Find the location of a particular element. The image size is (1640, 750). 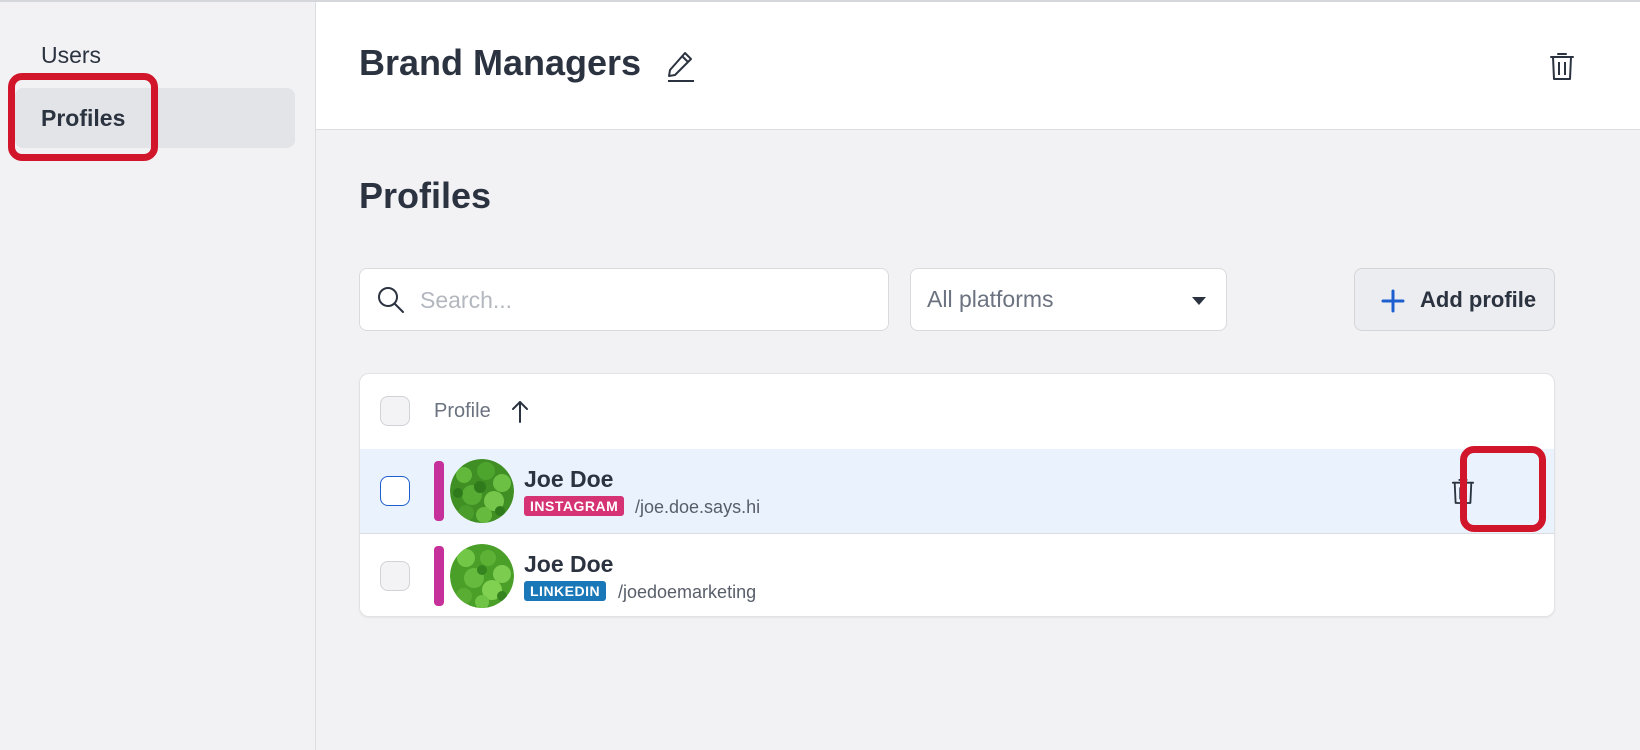

search-input is located at coordinates (645, 300).